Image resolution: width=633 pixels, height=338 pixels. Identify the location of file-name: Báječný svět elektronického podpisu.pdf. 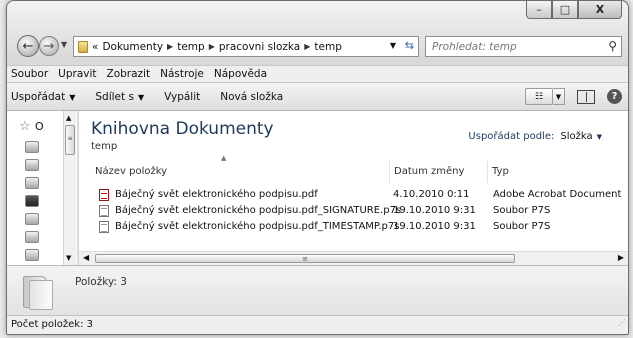
(216, 194).